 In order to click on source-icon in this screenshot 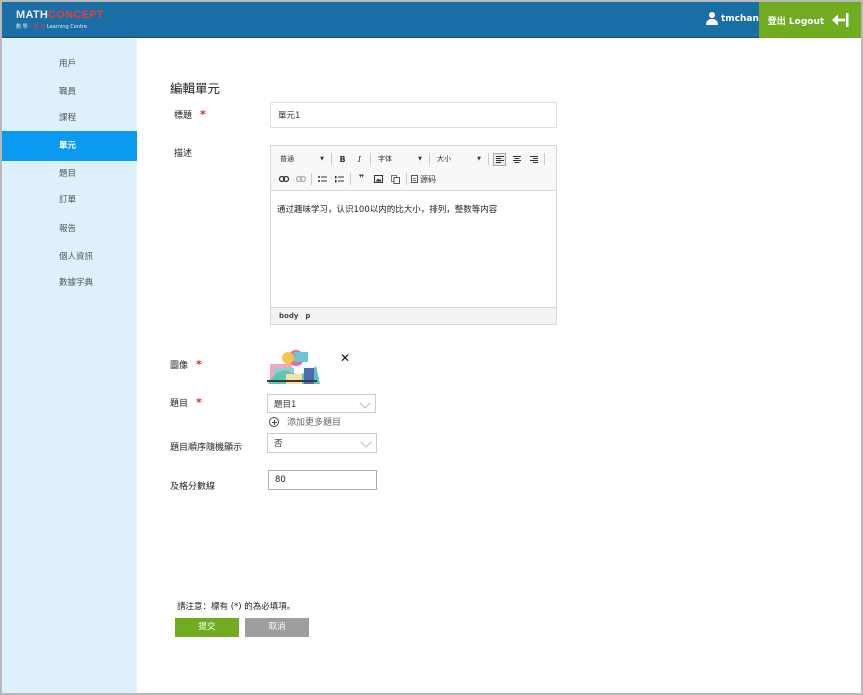, I will do `click(414, 179)`.